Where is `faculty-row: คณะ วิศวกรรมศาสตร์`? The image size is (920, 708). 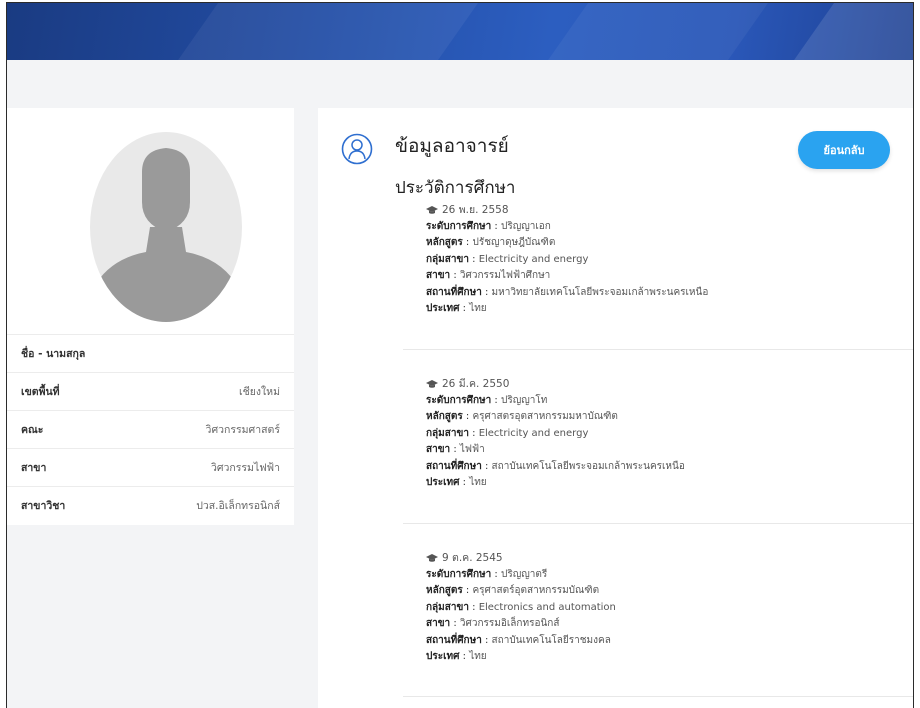
faculty-row: คณะ วิศวกรรมศาสตร์ is located at coordinates (150, 429).